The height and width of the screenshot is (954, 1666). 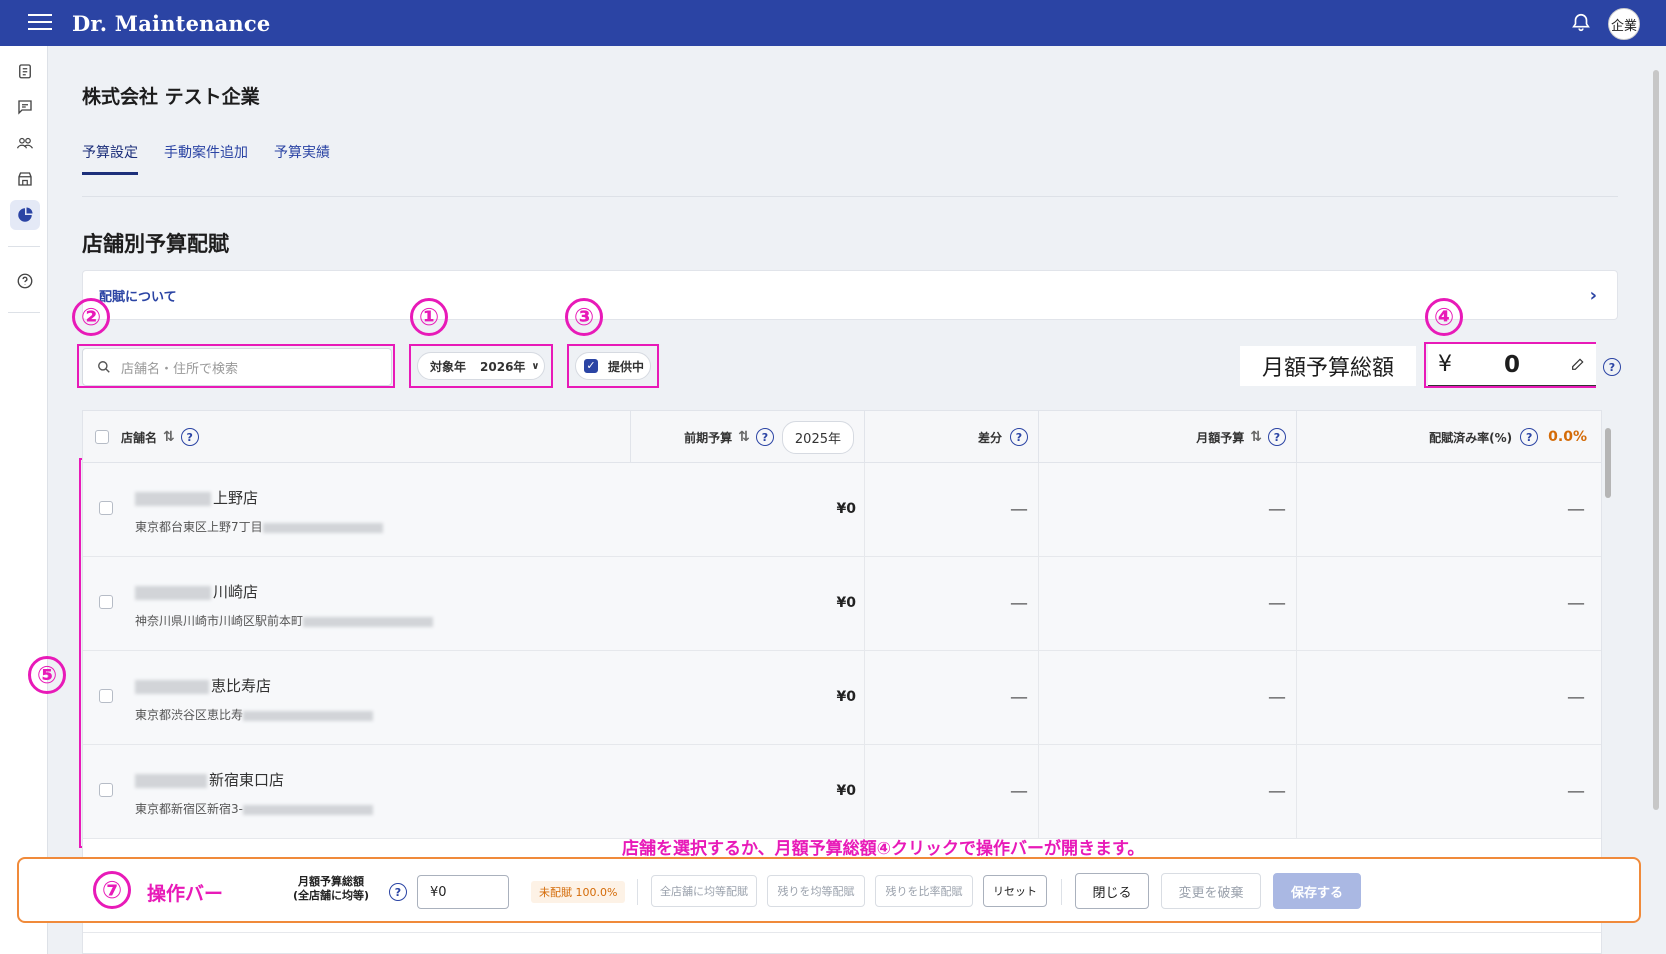 I want to click on callout-7: ⑦, so click(x=112, y=890).